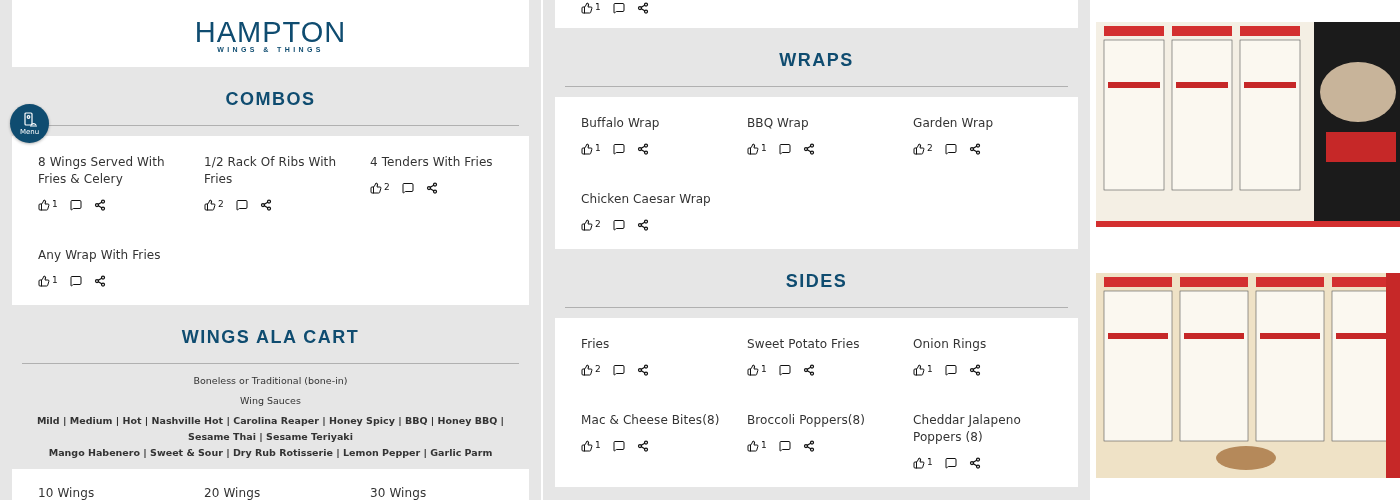 Image resolution: width=1400 pixels, height=500 pixels. I want to click on sauce-list: Mild | Medium | Hot | Nashville Hot | Carolina Reaper | Honey Spicy | BBQ | Honey BBQ | Sesame Thai | Sesame Teriyaki, so click(270, 429).